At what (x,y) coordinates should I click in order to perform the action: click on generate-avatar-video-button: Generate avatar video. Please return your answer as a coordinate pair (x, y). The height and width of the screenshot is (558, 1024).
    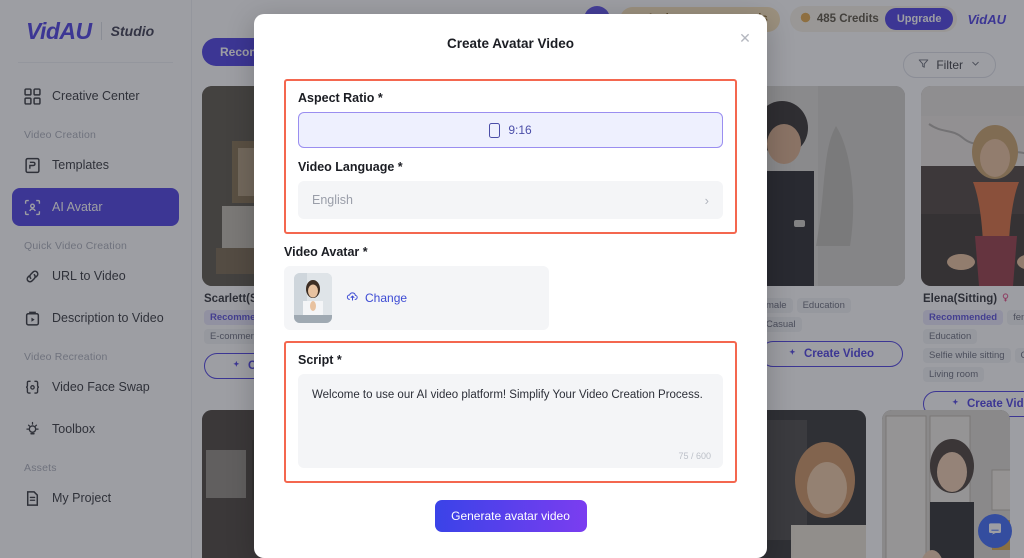
    Looking at the image, I should click on (510, 516).